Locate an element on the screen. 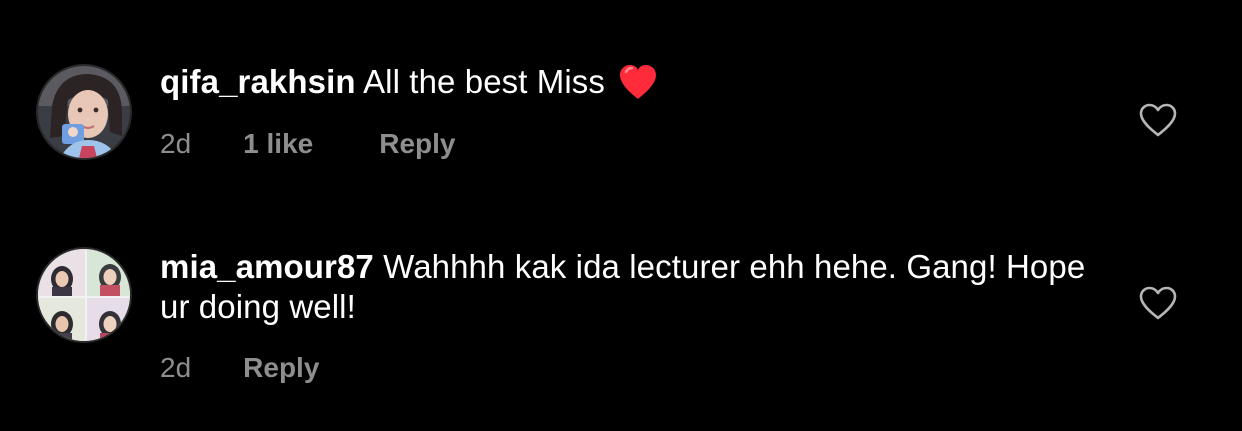  comment-likes-count: 1 like is located at coordinates (278, 144).